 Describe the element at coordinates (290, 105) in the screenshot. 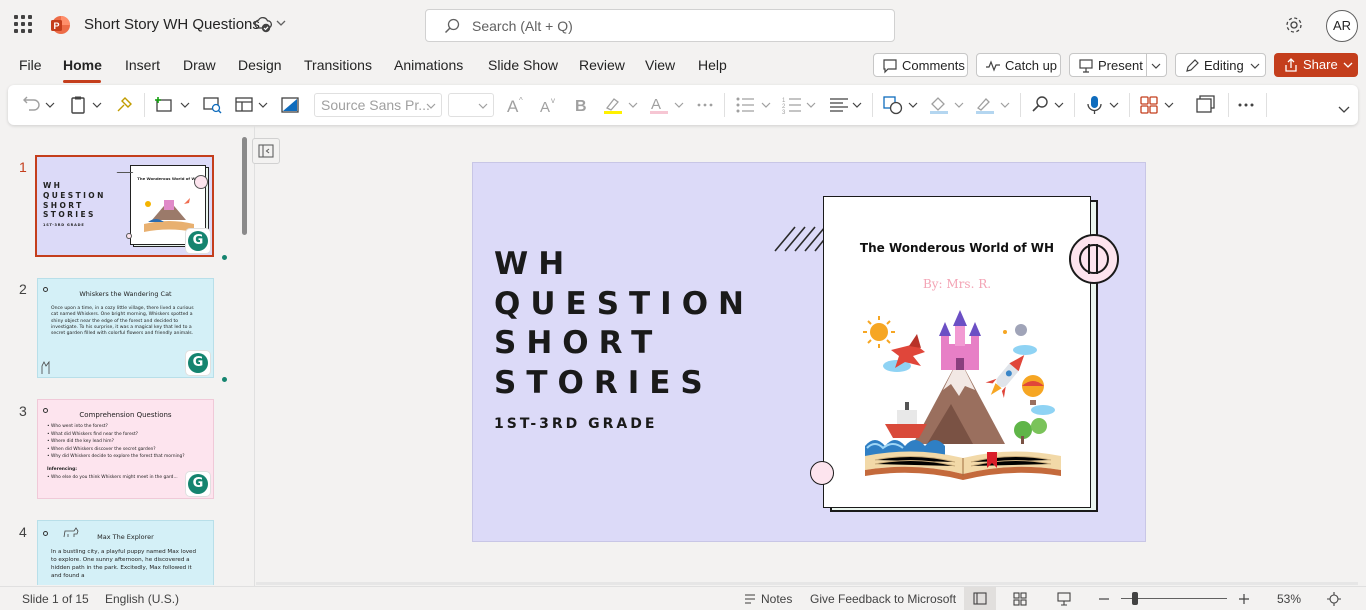

I see `slide-background-icon` at that location.